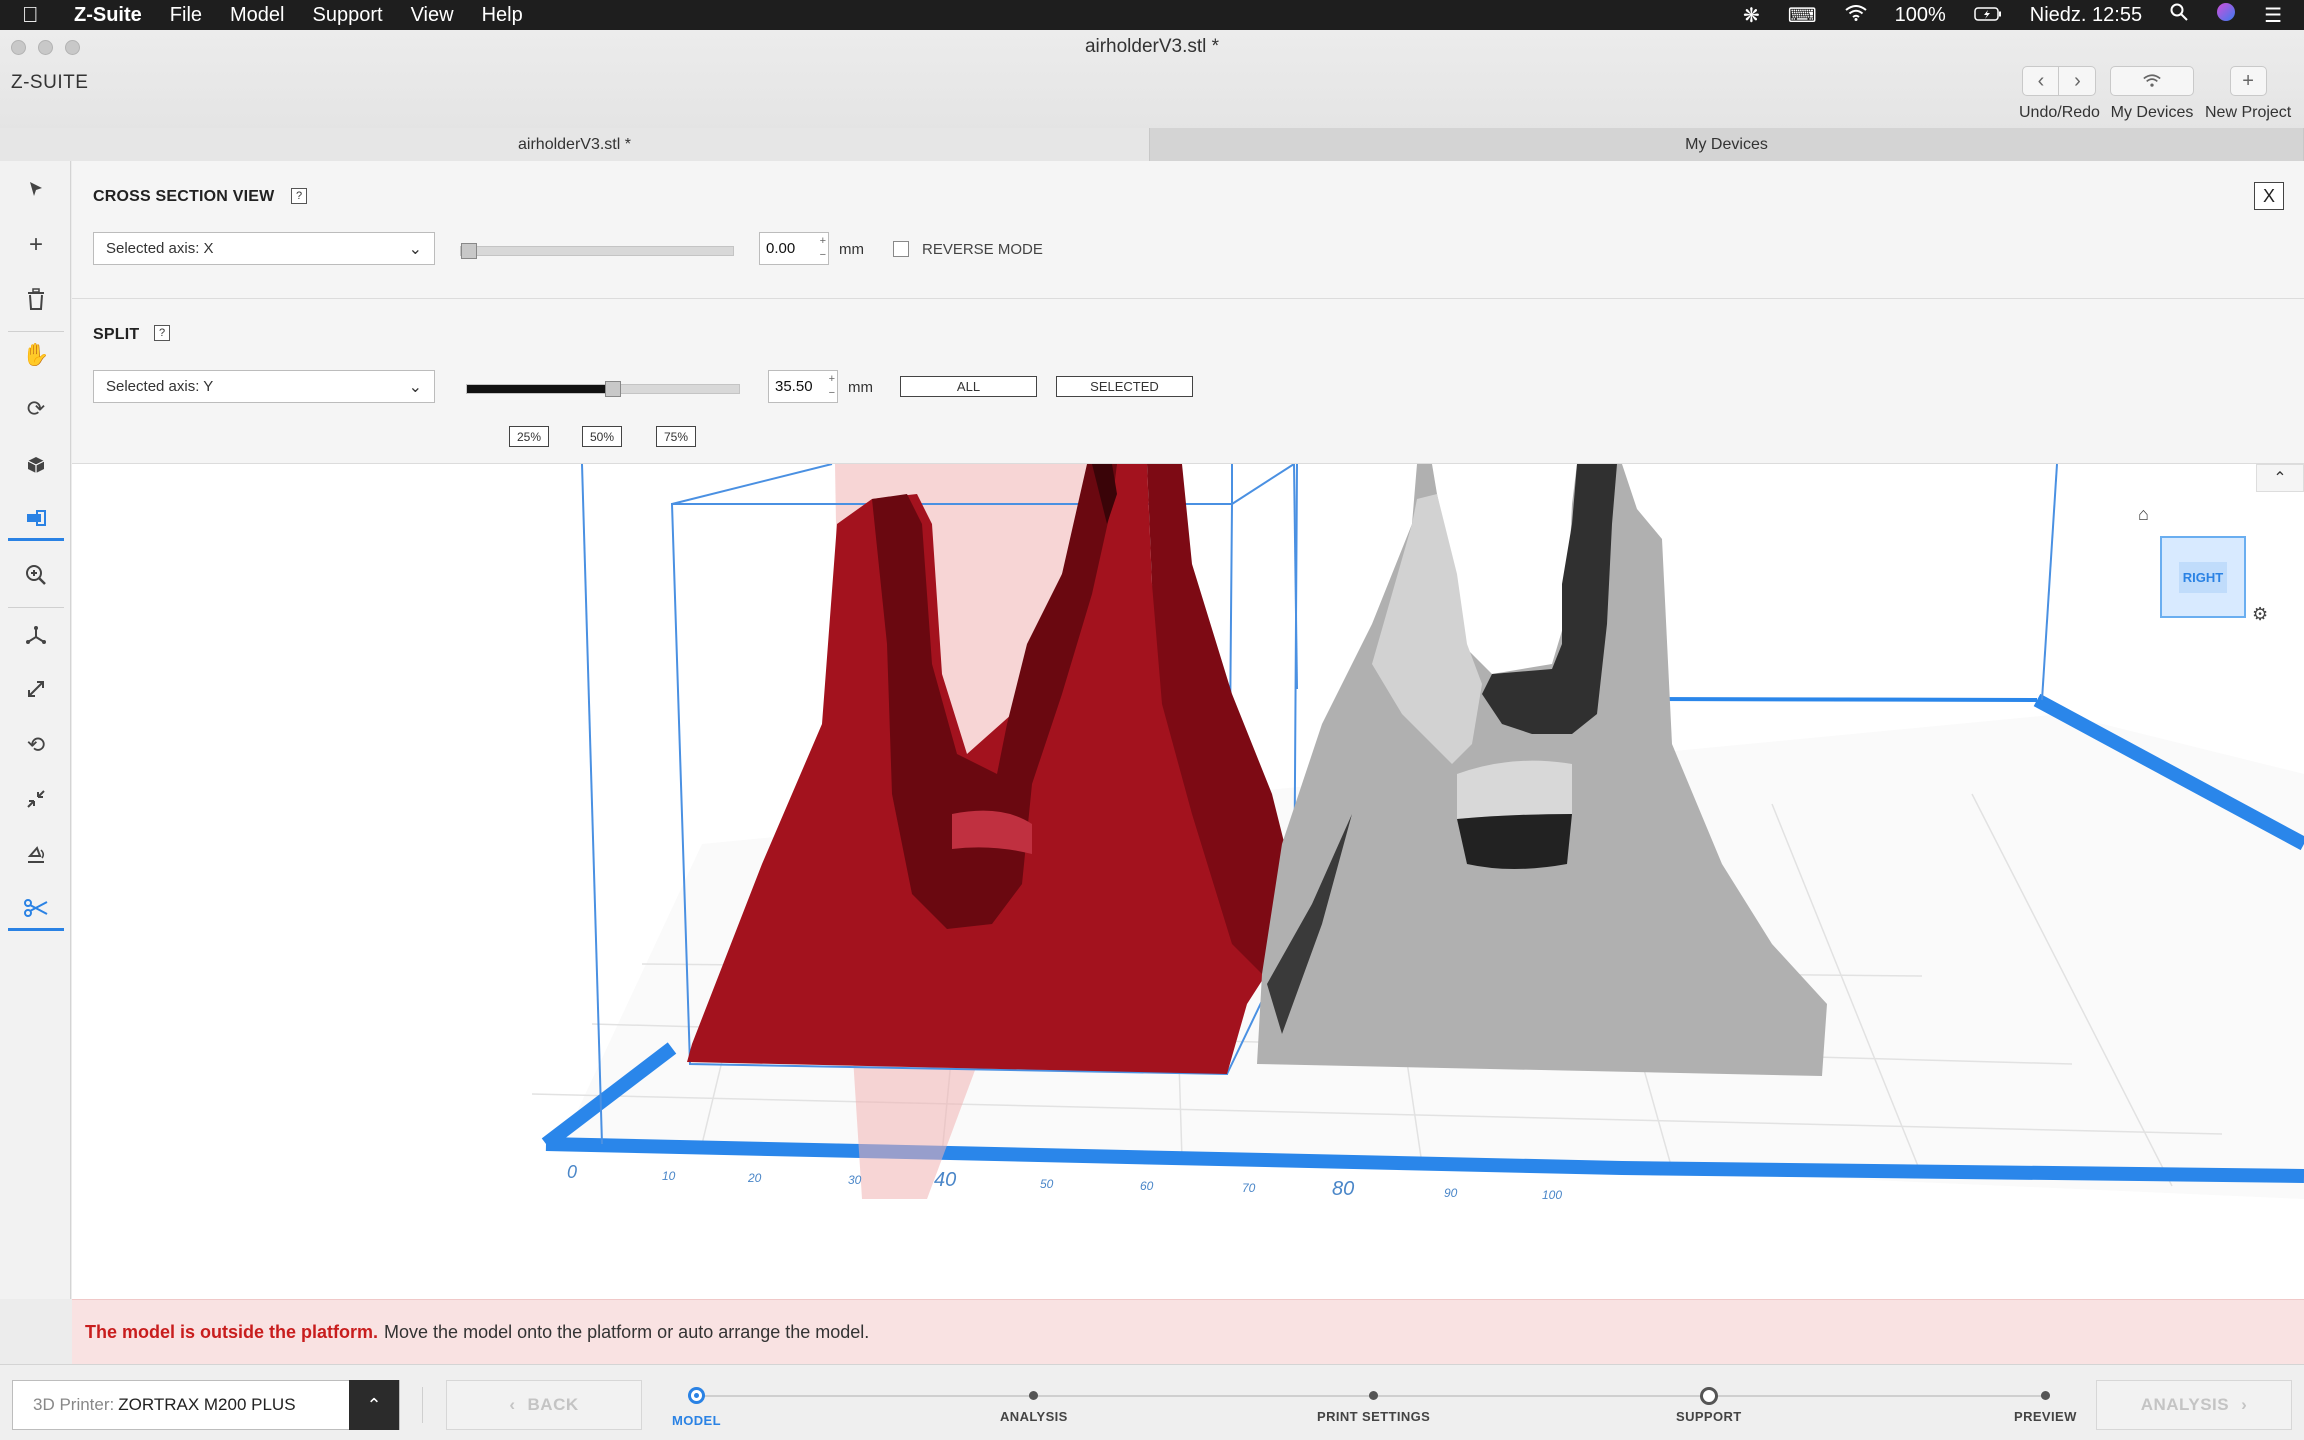 The image size is (2304, 1440). I want to click on home-view-icon: ⌂, so click(2143, 514).